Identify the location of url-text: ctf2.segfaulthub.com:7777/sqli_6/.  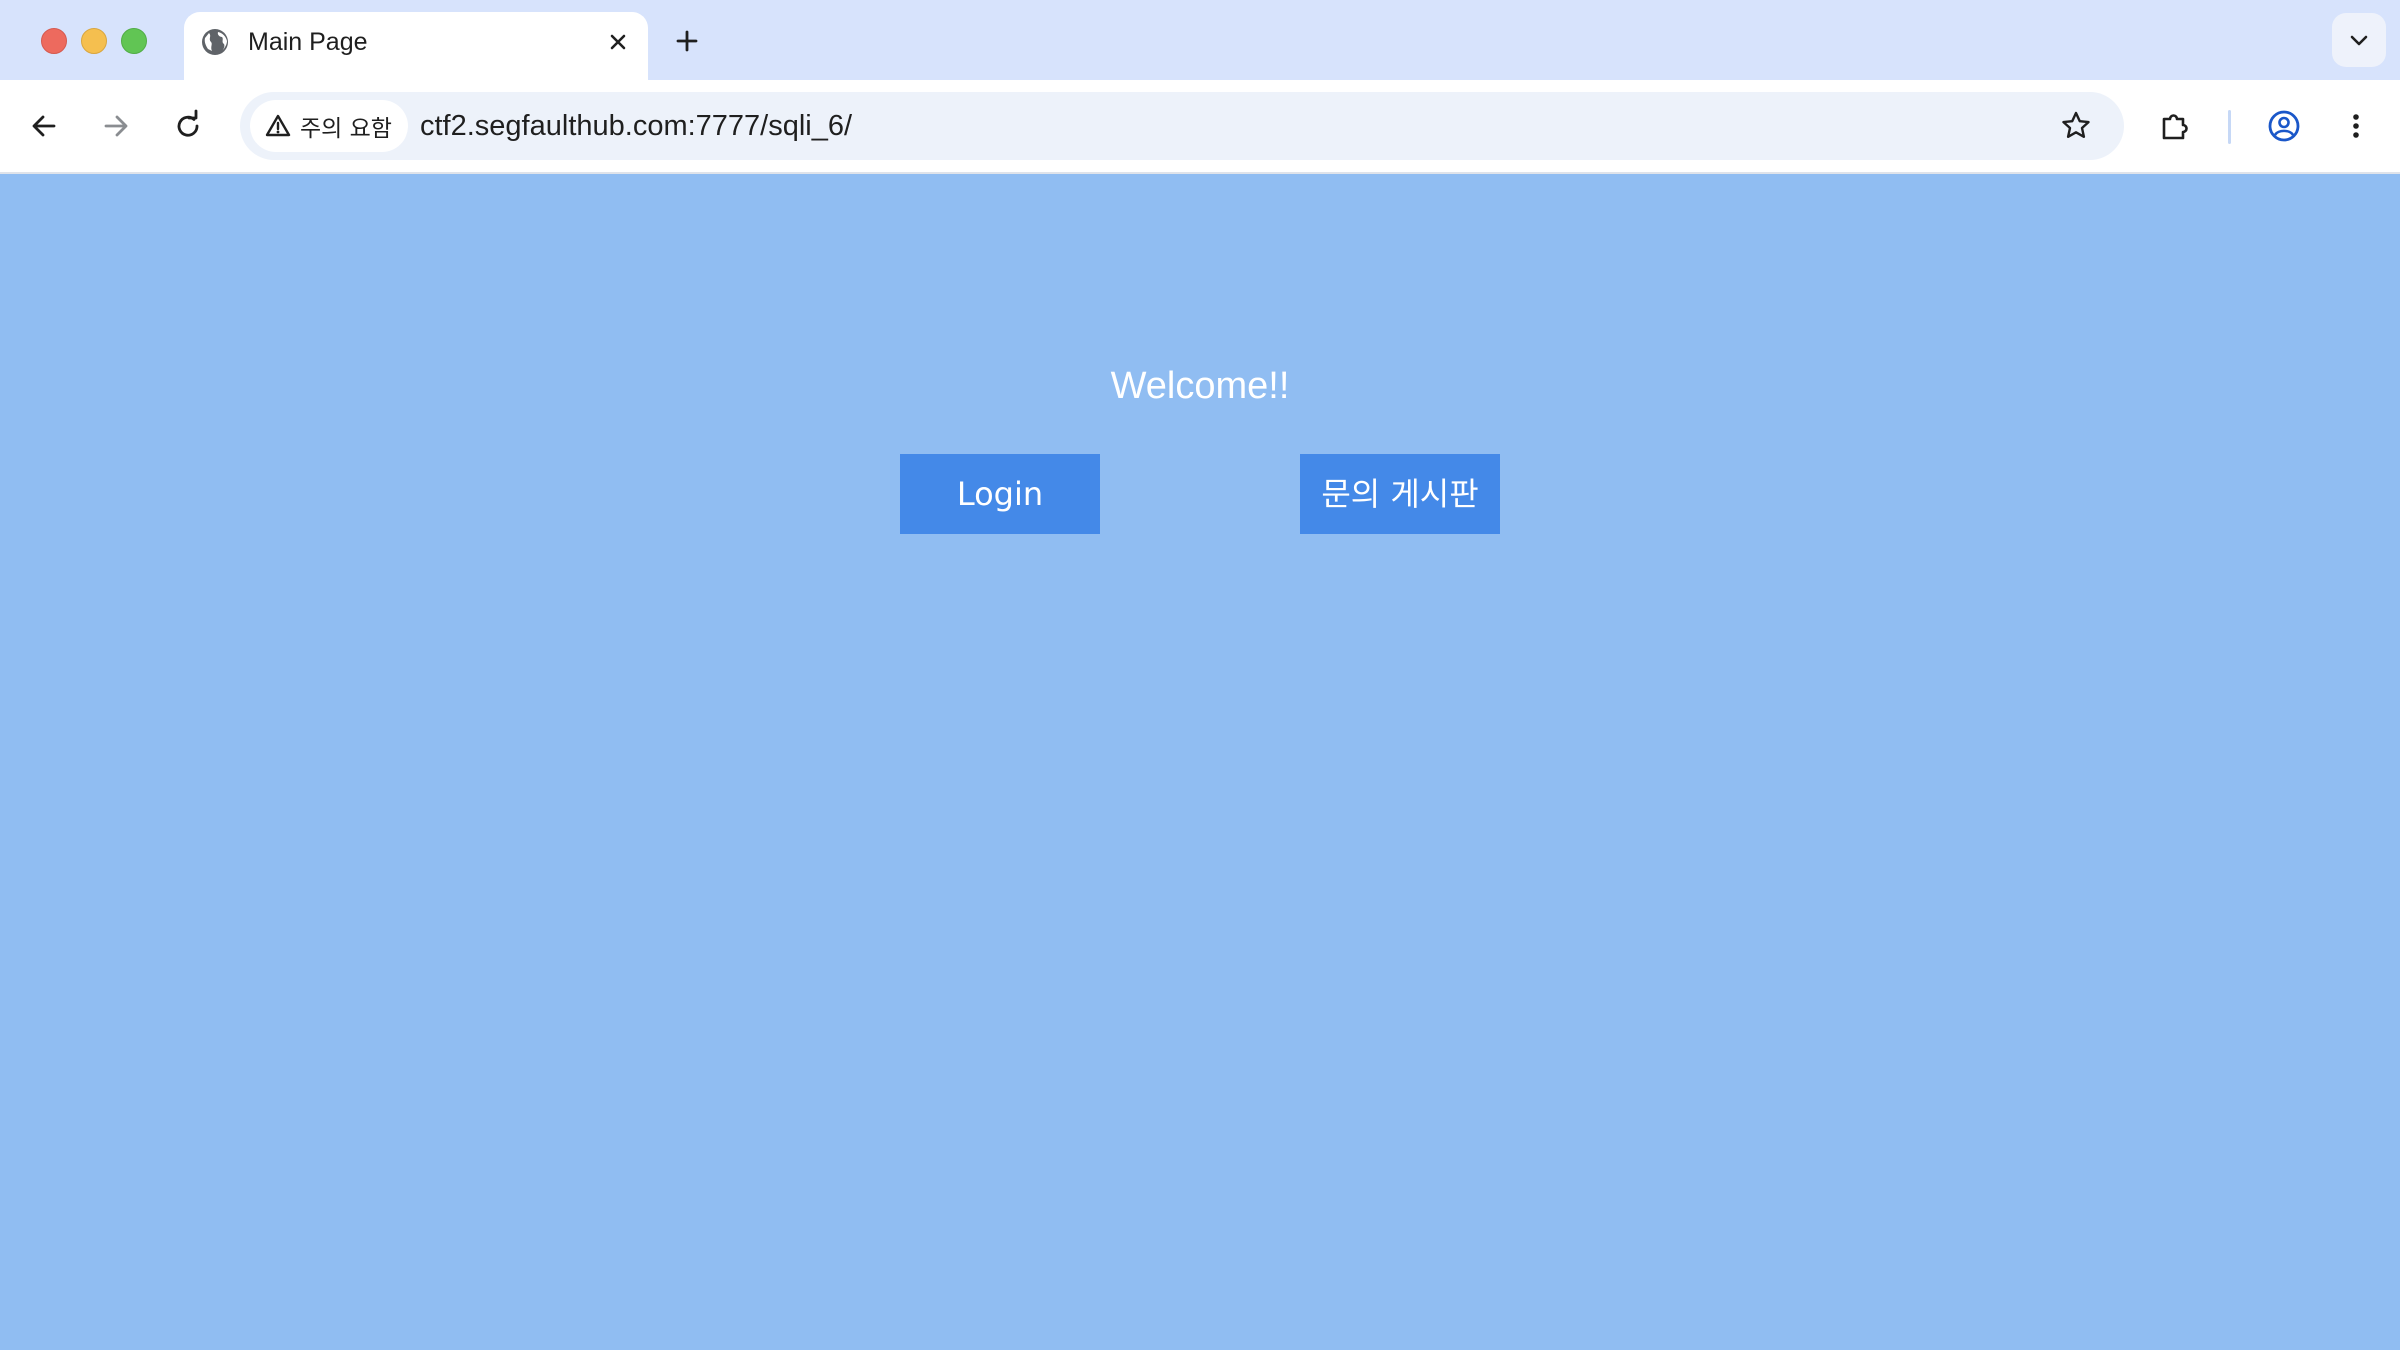
(636, 126).